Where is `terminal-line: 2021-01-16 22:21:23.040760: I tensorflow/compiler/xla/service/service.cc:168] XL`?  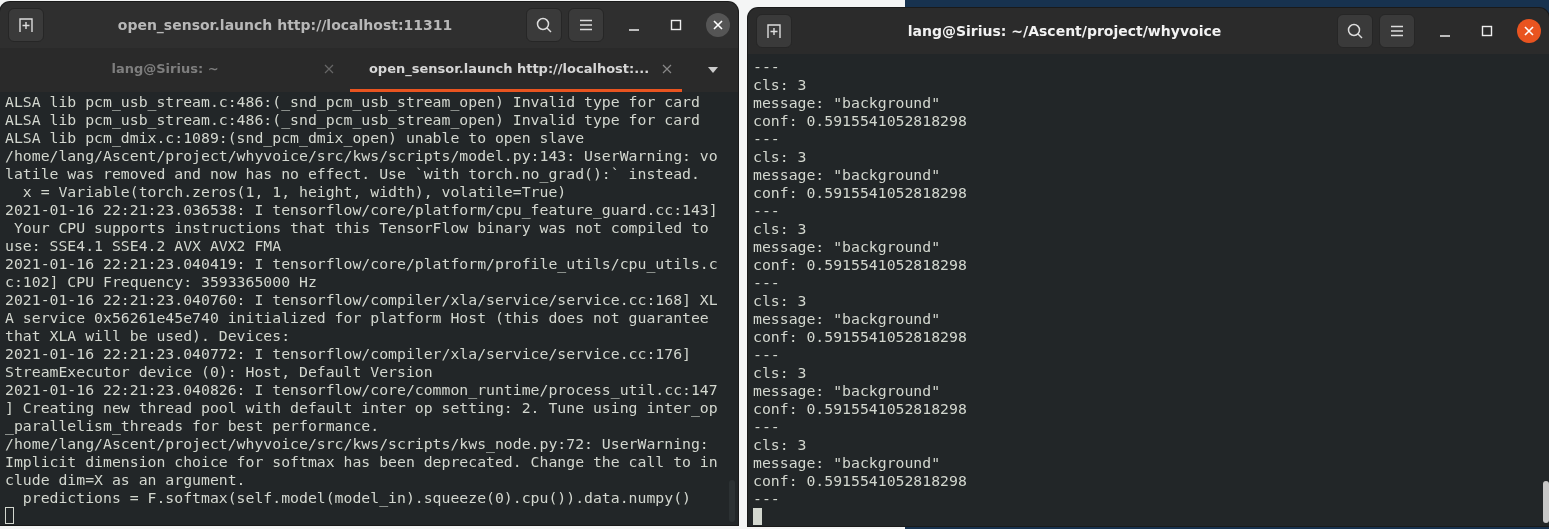 terminal-line: 2021-01-16 22:21:23.040760: I tensorflow/compiler/xla/service/service.cc:168] XL is located at coordinates (362, 300).